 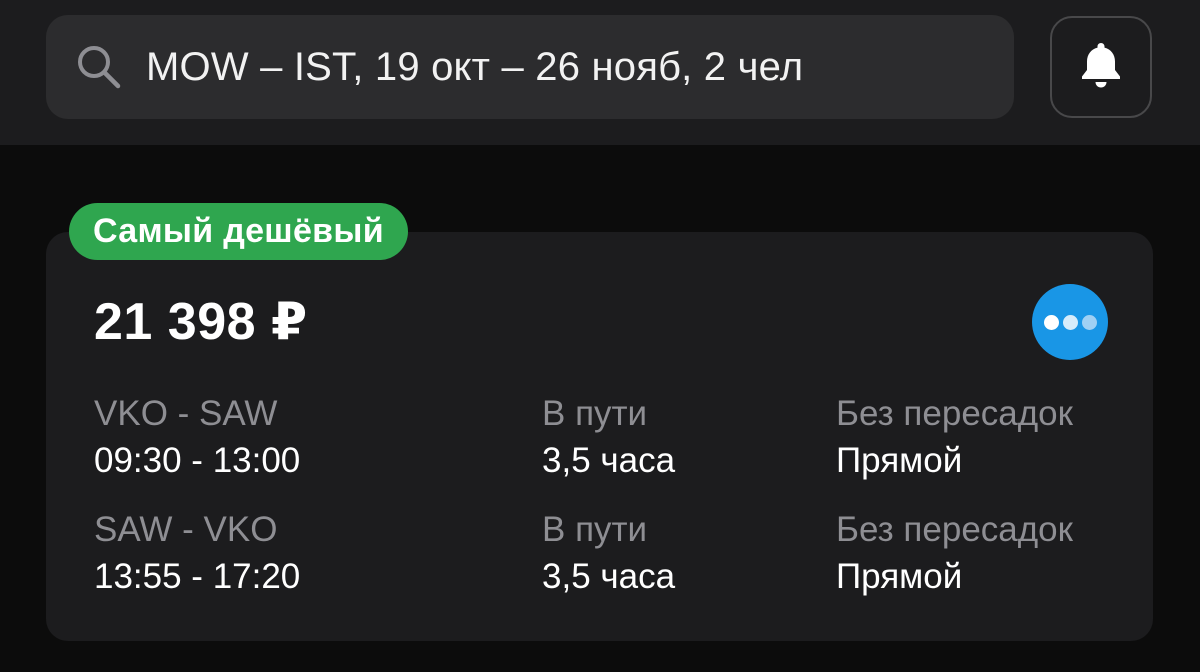 I want to click on search-icon, so click(x=99, y=67).